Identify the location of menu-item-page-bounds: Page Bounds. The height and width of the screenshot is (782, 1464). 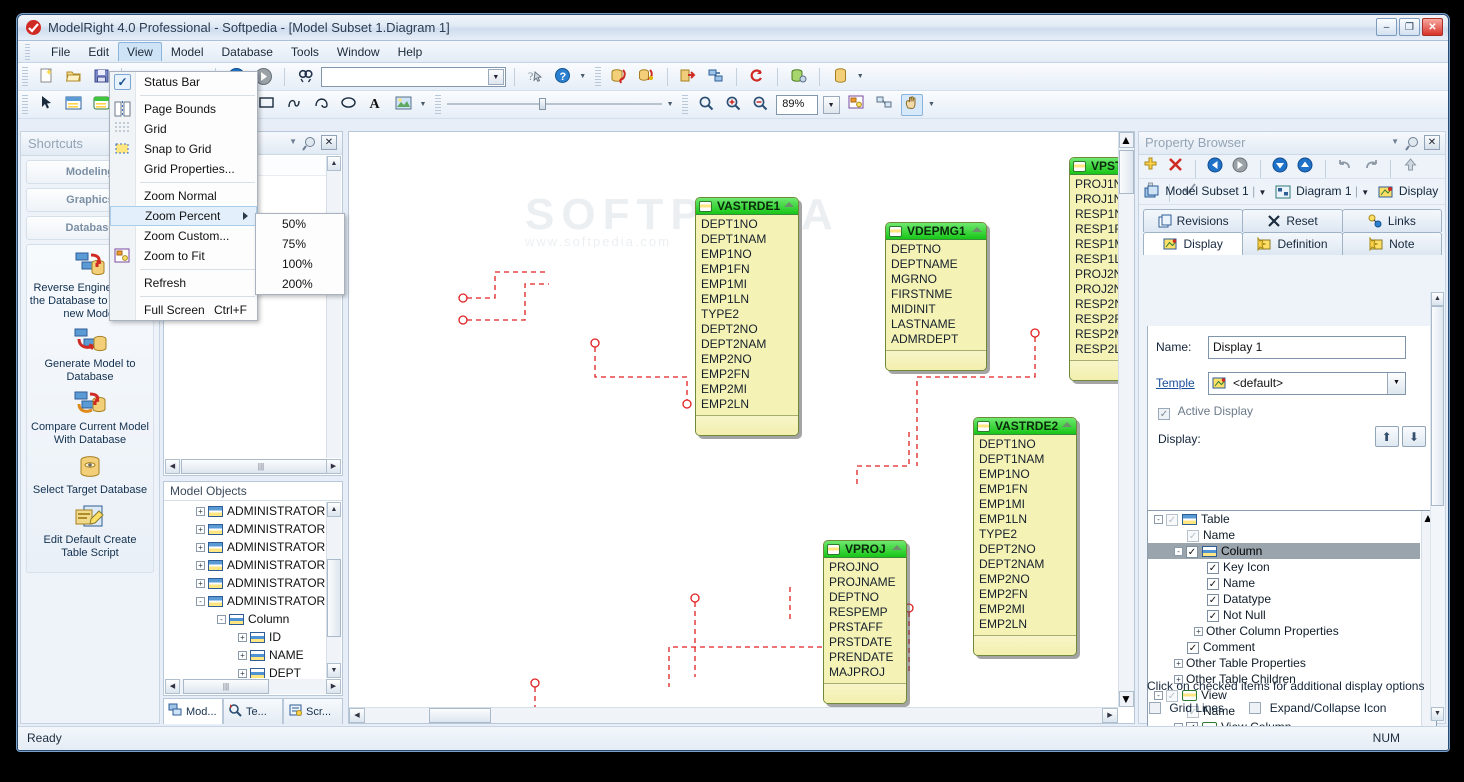
(183, 109).